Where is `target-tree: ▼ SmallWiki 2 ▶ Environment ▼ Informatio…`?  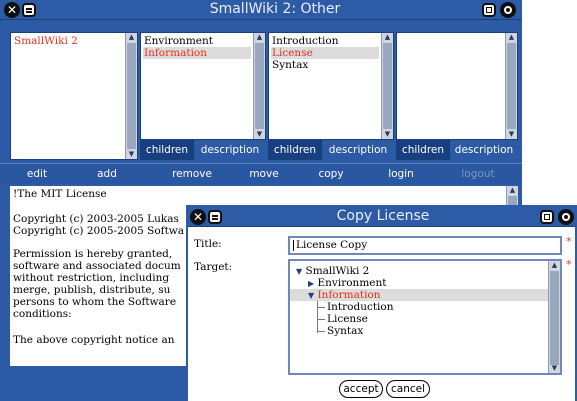
target-tree: ▼ SmallWiki 2 ▶ Environment ▼ Informatio… is located at coordinates (425, 317).